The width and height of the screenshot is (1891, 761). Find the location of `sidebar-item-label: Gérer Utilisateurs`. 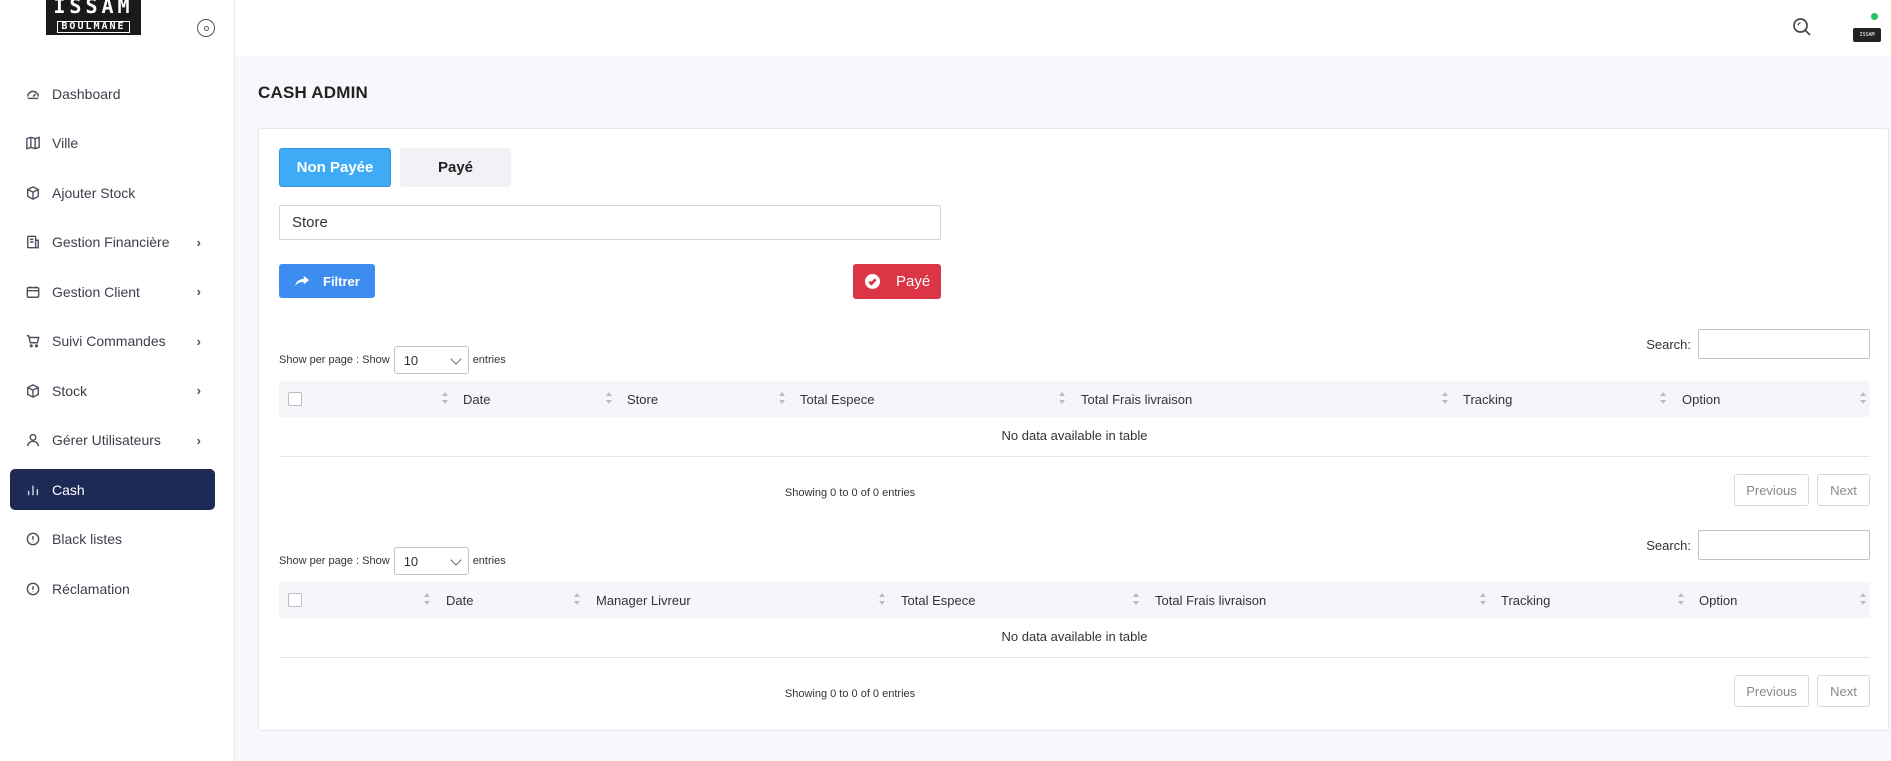

sidebar-item-label: Gérer Utilisateurs is located at coordinates (106, 440).